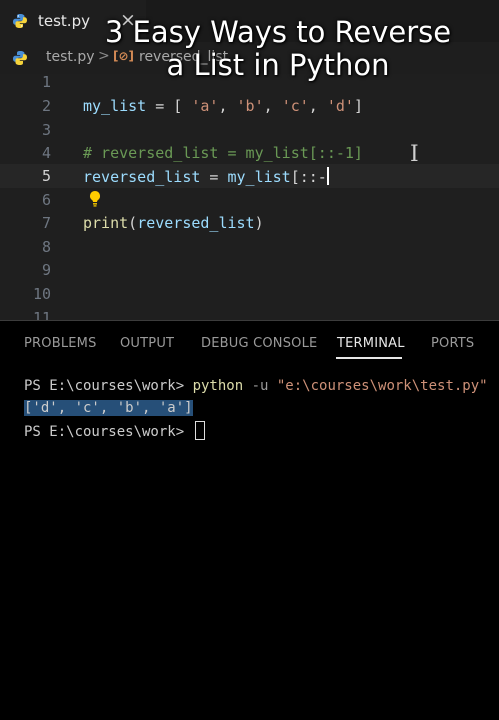 The width and height of the screenshot is (499, 720). What do you see at coordinates (206, 176) in the screenshot?
I see `code-text: reversed_list = my_list[::-` at bounding box center [206, 176].